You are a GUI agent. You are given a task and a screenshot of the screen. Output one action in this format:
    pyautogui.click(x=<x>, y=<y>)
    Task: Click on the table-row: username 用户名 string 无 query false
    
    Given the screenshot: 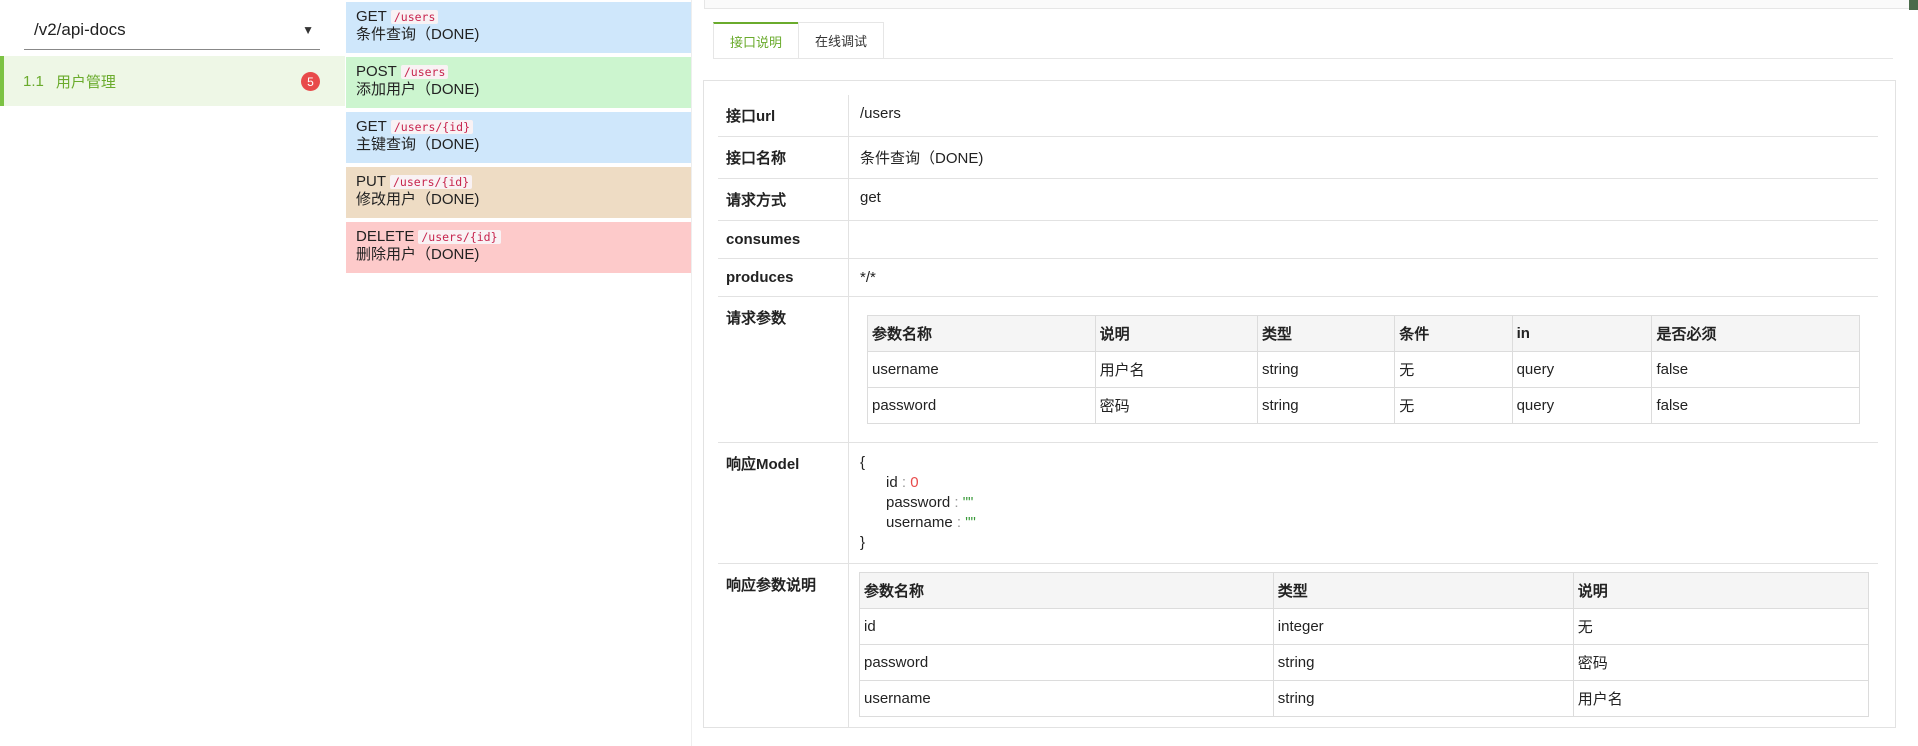 What is the action you would take?
    pyautogui.click(x=1363, y=369)
    